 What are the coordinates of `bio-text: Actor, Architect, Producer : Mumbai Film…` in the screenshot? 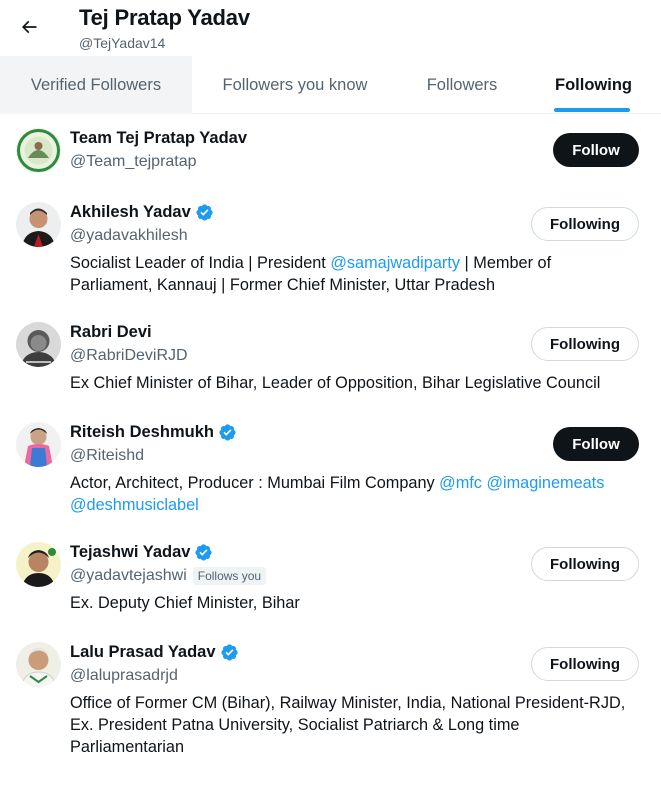 It's located at (255, 483).